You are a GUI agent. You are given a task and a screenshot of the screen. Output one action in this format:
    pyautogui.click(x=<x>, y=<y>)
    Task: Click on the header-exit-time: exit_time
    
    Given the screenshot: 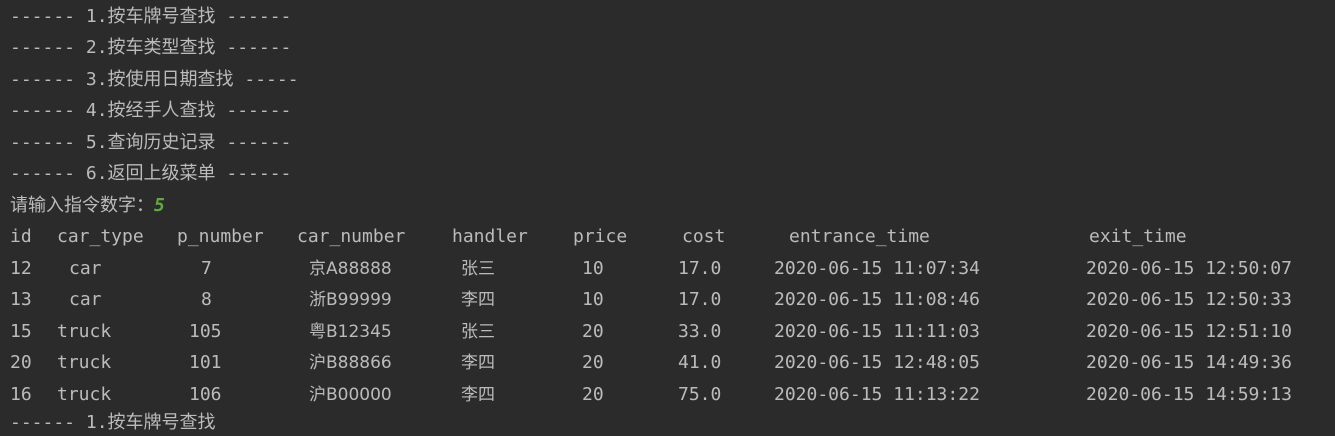 What is the action you would take?
    pyautogui.click(x=1138, y=236)
    